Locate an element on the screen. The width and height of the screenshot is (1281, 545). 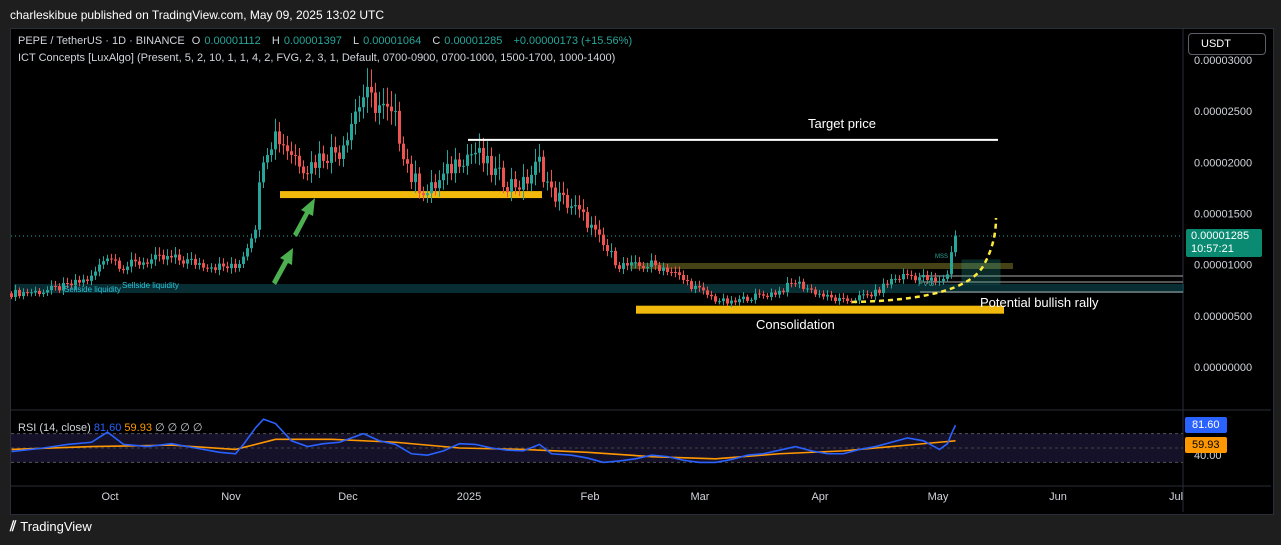
rsi-value: 81.60 is located at coordinates (107, 428).